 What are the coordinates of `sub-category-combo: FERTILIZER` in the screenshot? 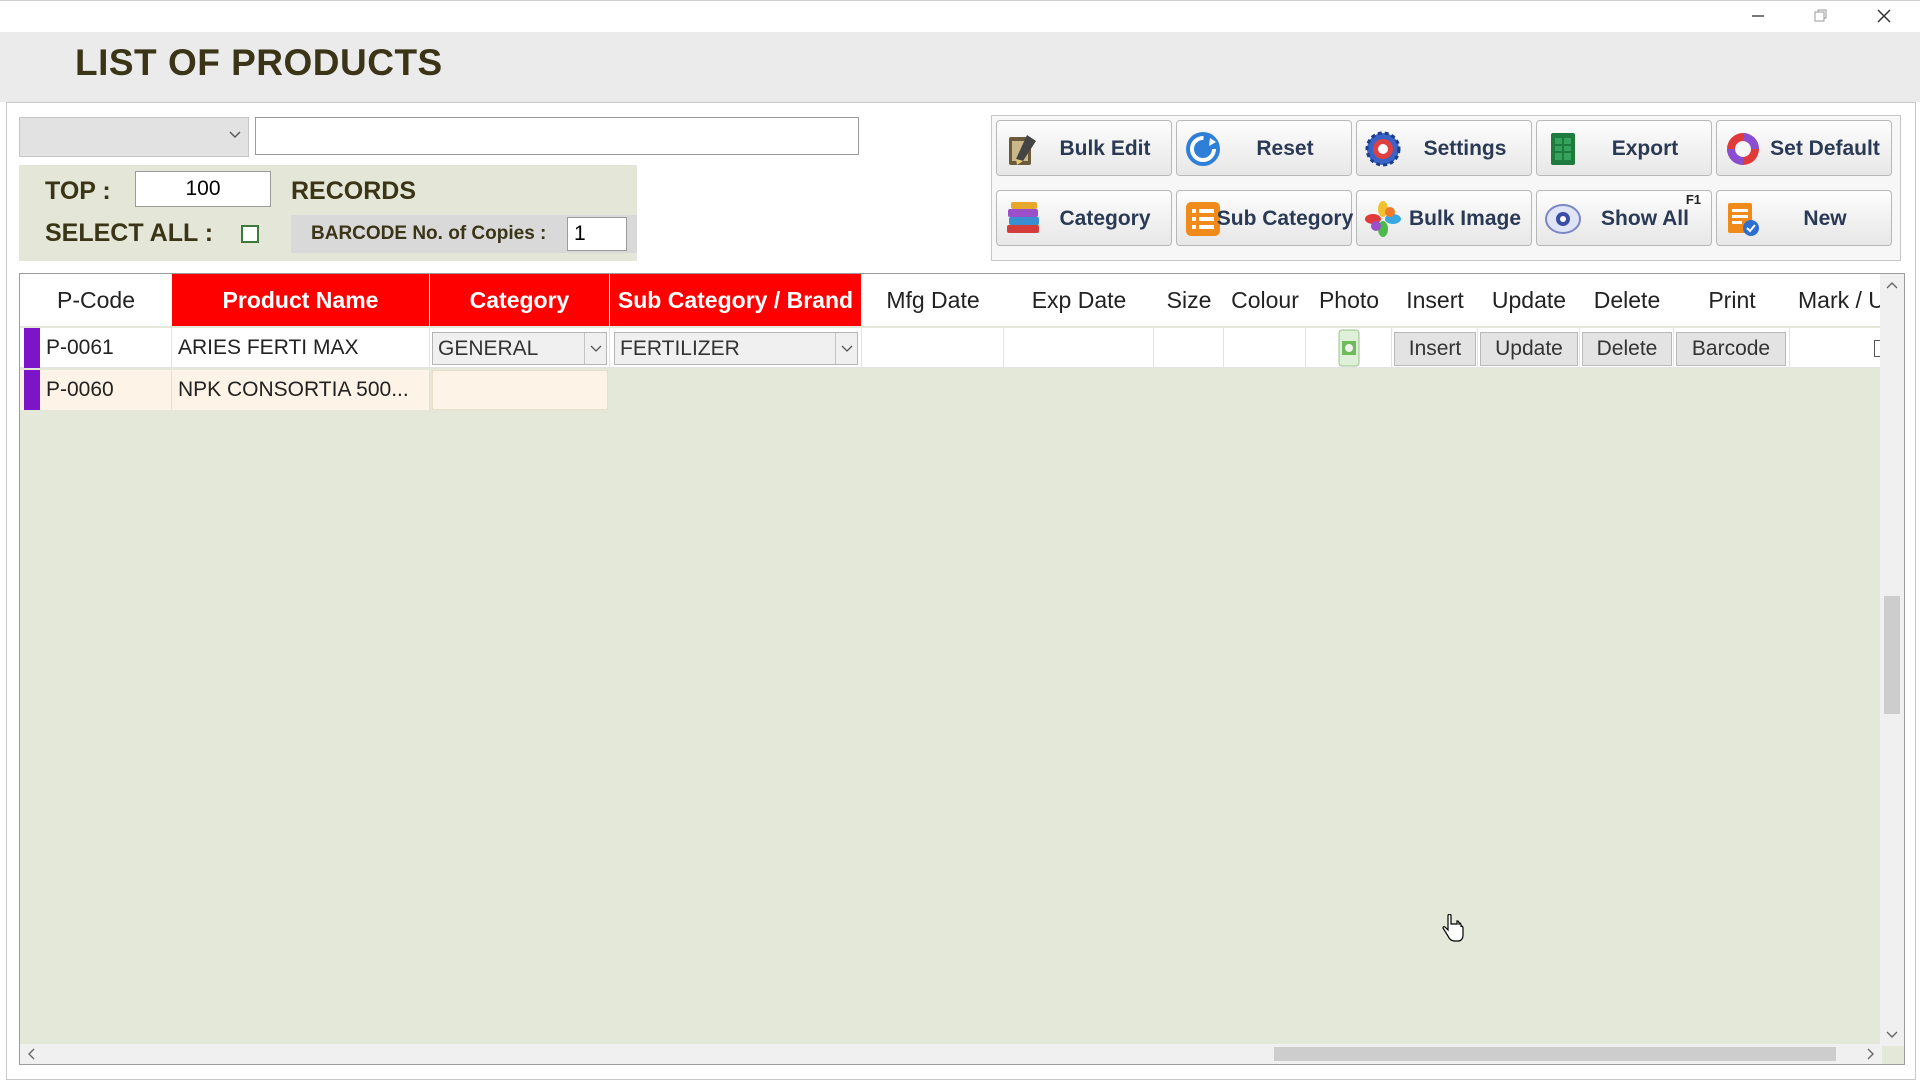 It's located at (736, 348).